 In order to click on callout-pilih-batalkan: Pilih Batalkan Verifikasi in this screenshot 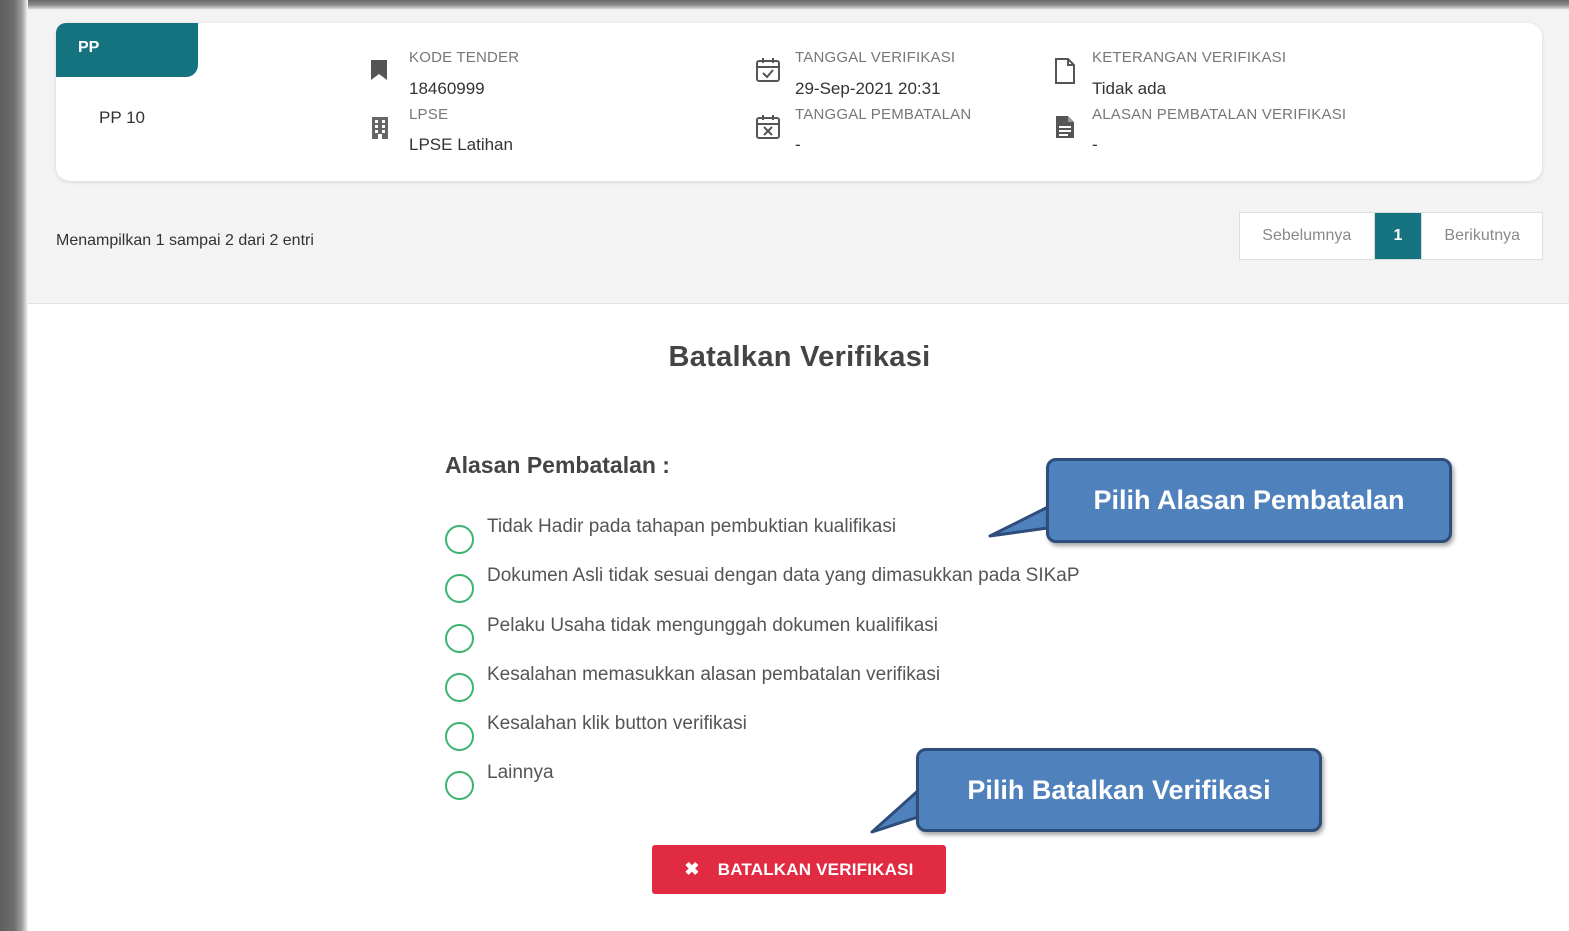, I will do `click(1119, 790)`.